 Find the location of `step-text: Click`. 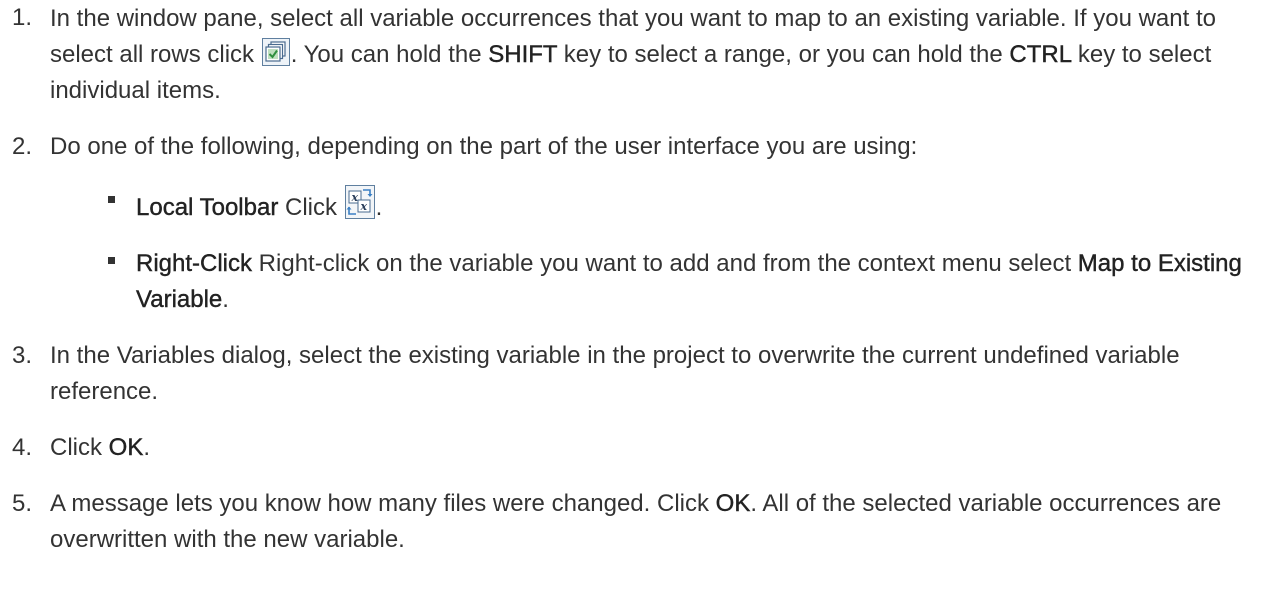

step-text: Click is located at coordinates (79, 447).